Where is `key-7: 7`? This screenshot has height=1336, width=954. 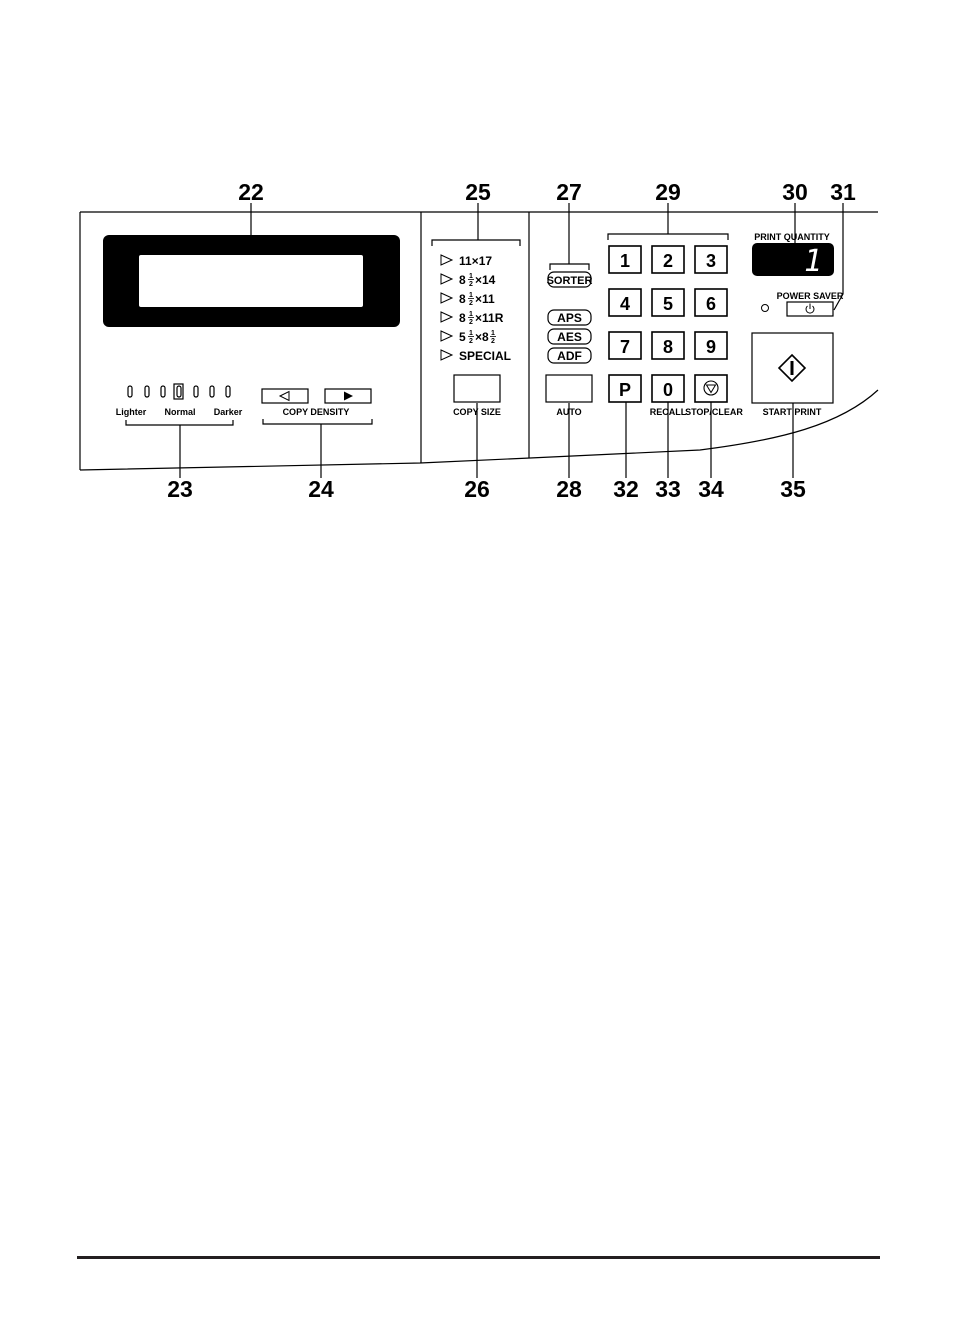 key-7: 7 is located at coordinates (625, 345).